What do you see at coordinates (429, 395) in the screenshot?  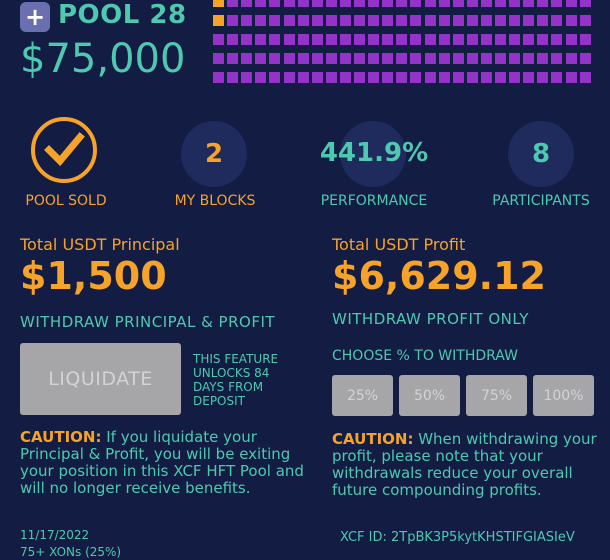 I see `percent-50-button: 50%` at bounding box center [429, 395].